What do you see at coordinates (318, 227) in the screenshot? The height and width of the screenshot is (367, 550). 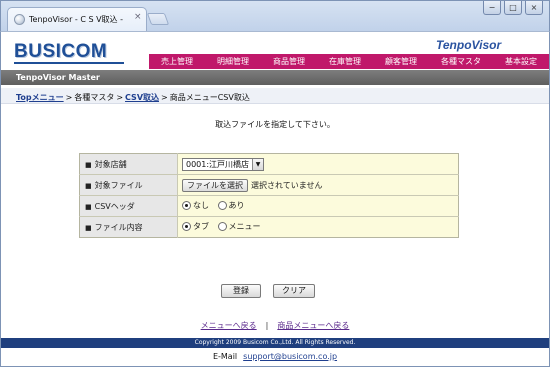 I see `content-value-cell: タブ メニュー` at bounding box center [318, 227].